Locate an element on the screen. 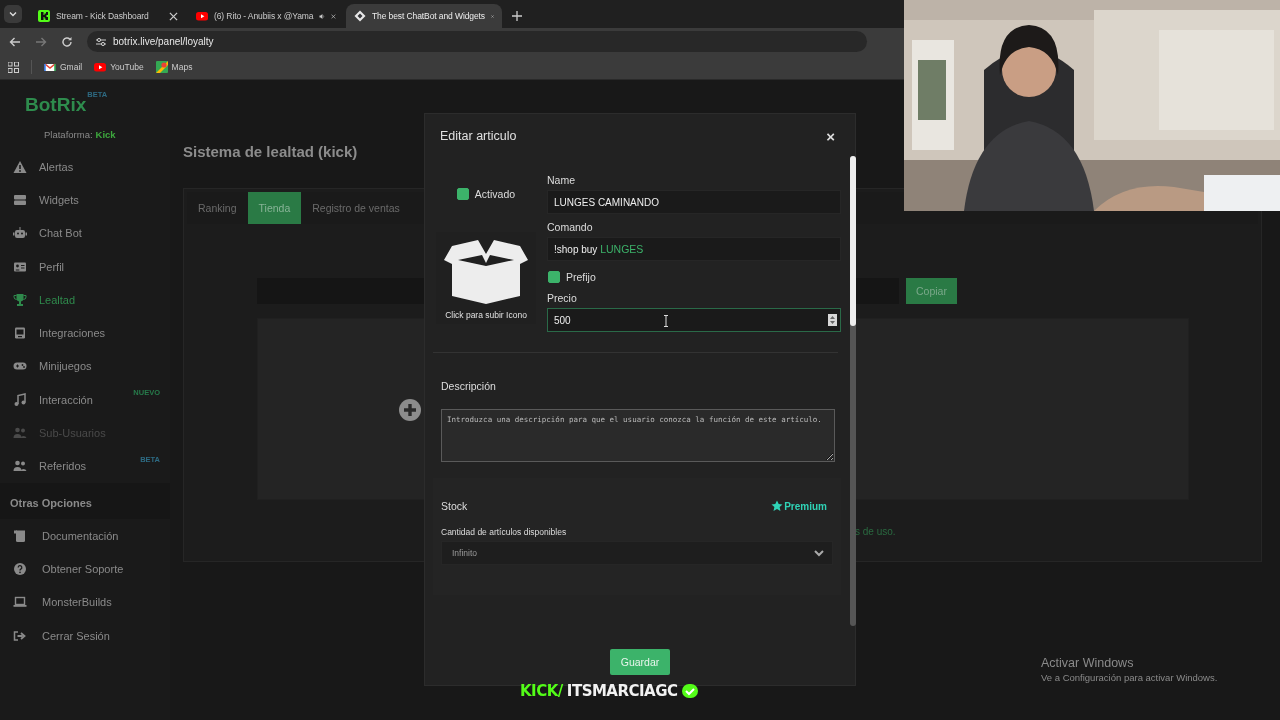 The width and height of the screenshot is (1280, 720). laptop-icon is located at coordinates (20, 602).